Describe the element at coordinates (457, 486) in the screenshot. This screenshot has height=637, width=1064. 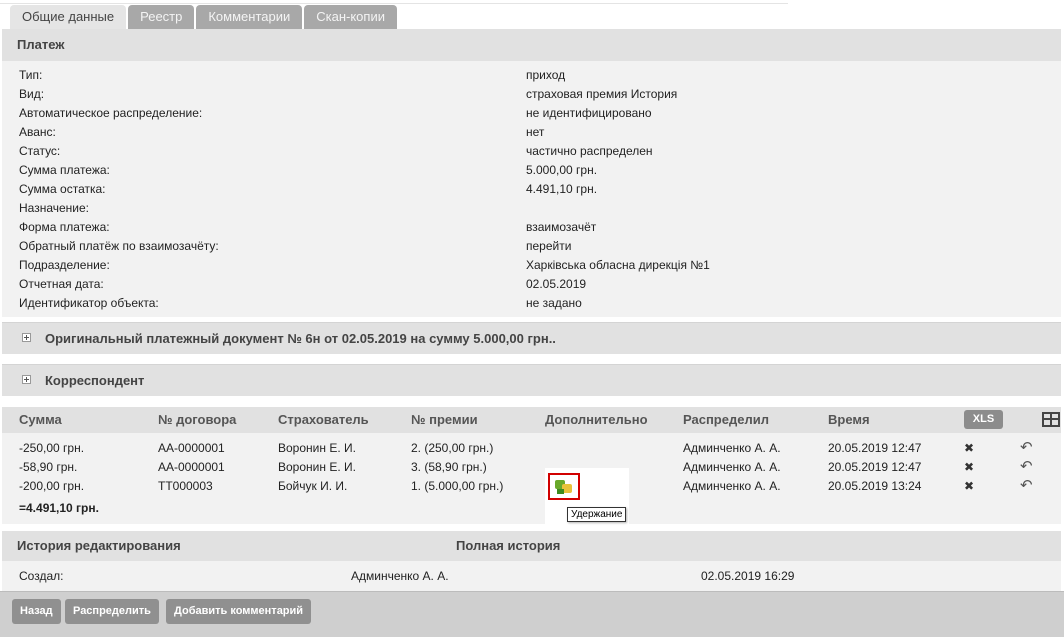
I see `cell-premium: 1. (5.000,00 грн.)` at that location.